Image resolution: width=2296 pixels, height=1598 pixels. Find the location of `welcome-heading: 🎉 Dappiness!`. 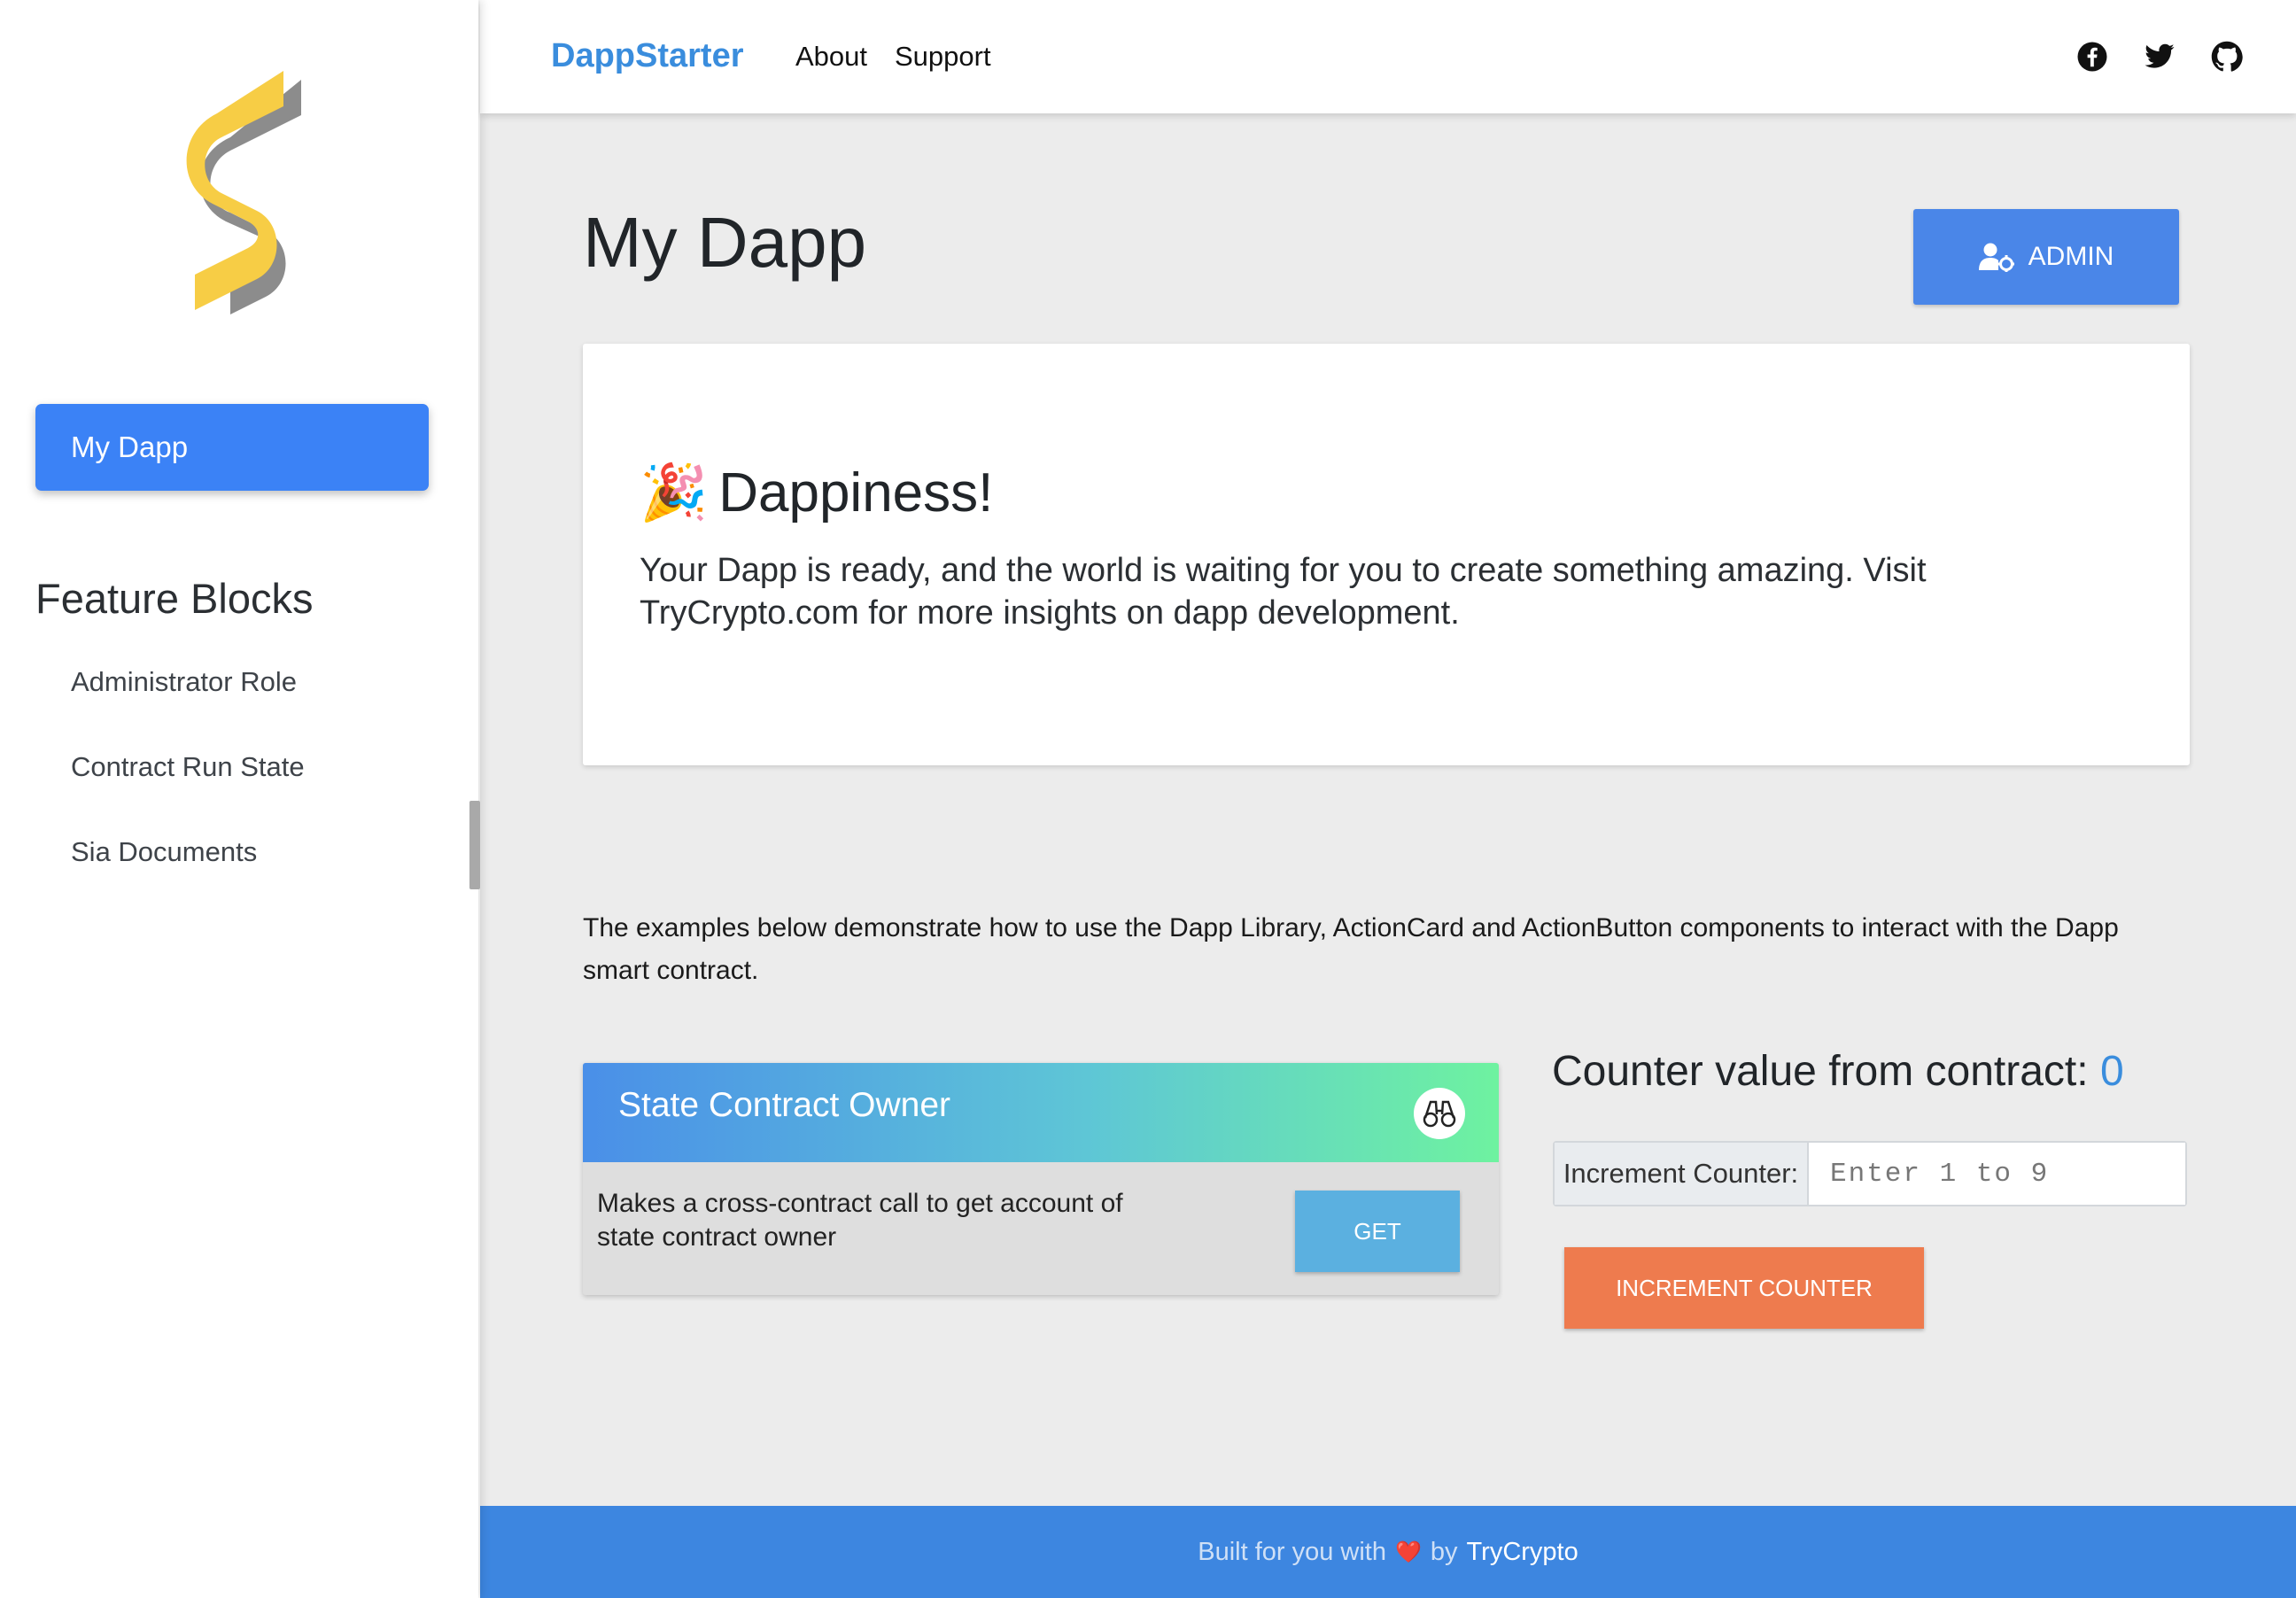

welcome-heading: 🎉 Dappiness! is located at coordinates (817, 493).